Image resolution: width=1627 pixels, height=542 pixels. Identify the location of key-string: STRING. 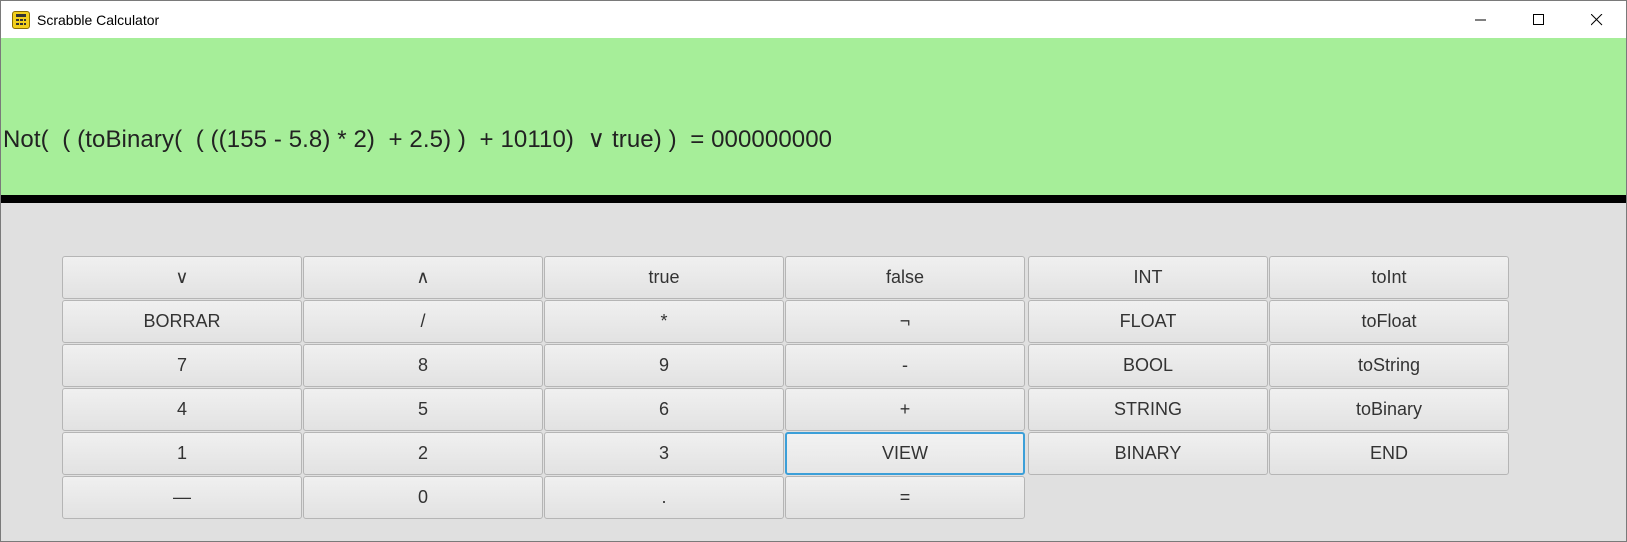
(1148, 409).